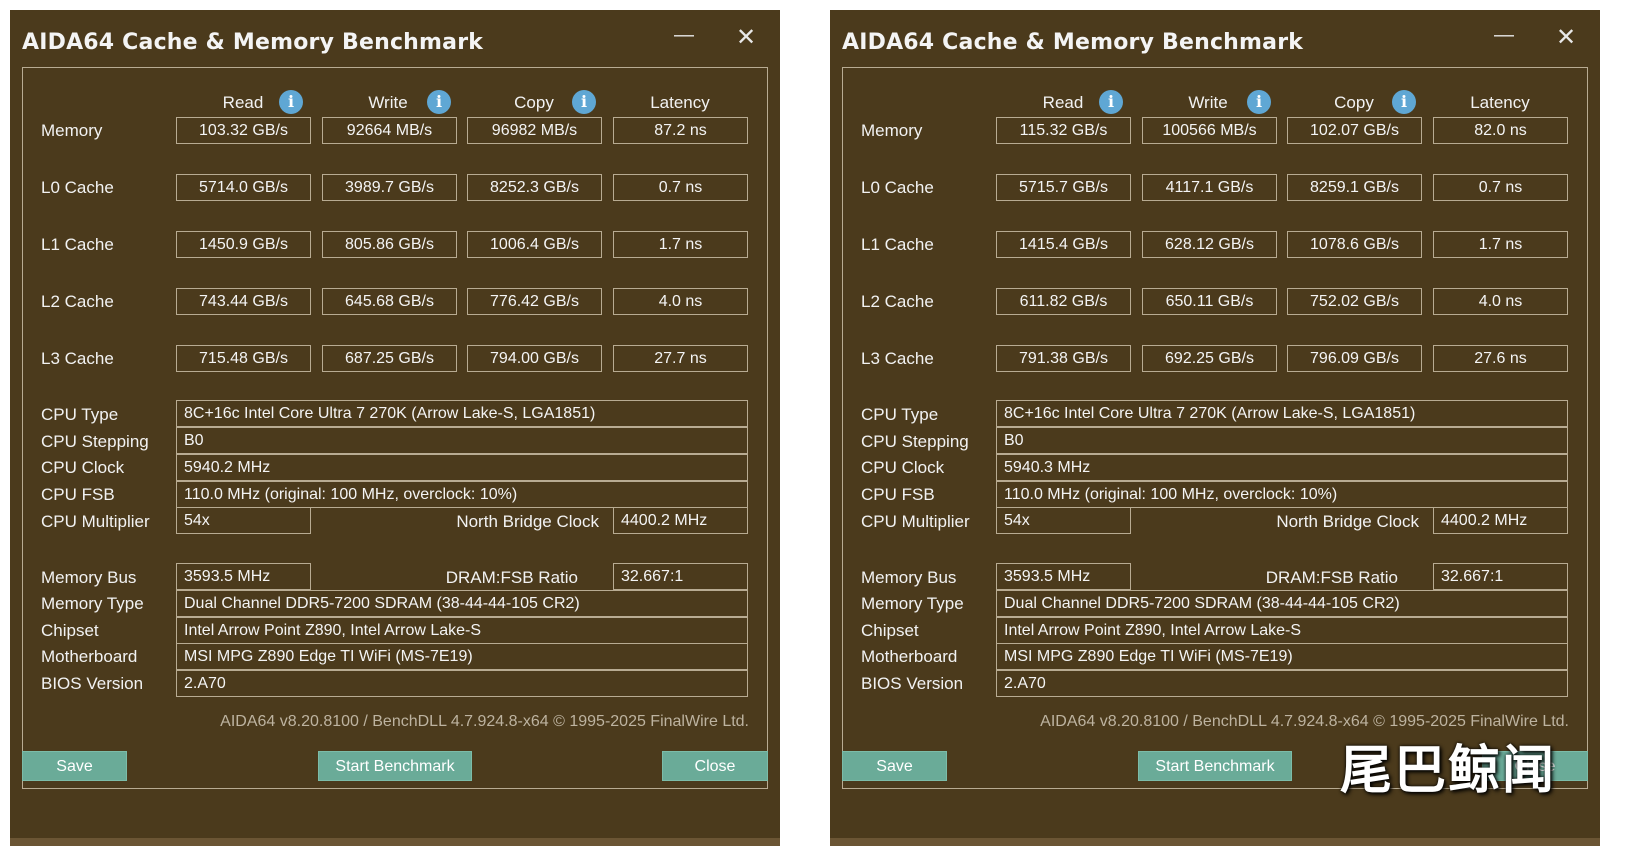  Describe the element at coordinates (1209, 130) in the screenshot. I see `memory-write: 100566 MB/s` at that location.